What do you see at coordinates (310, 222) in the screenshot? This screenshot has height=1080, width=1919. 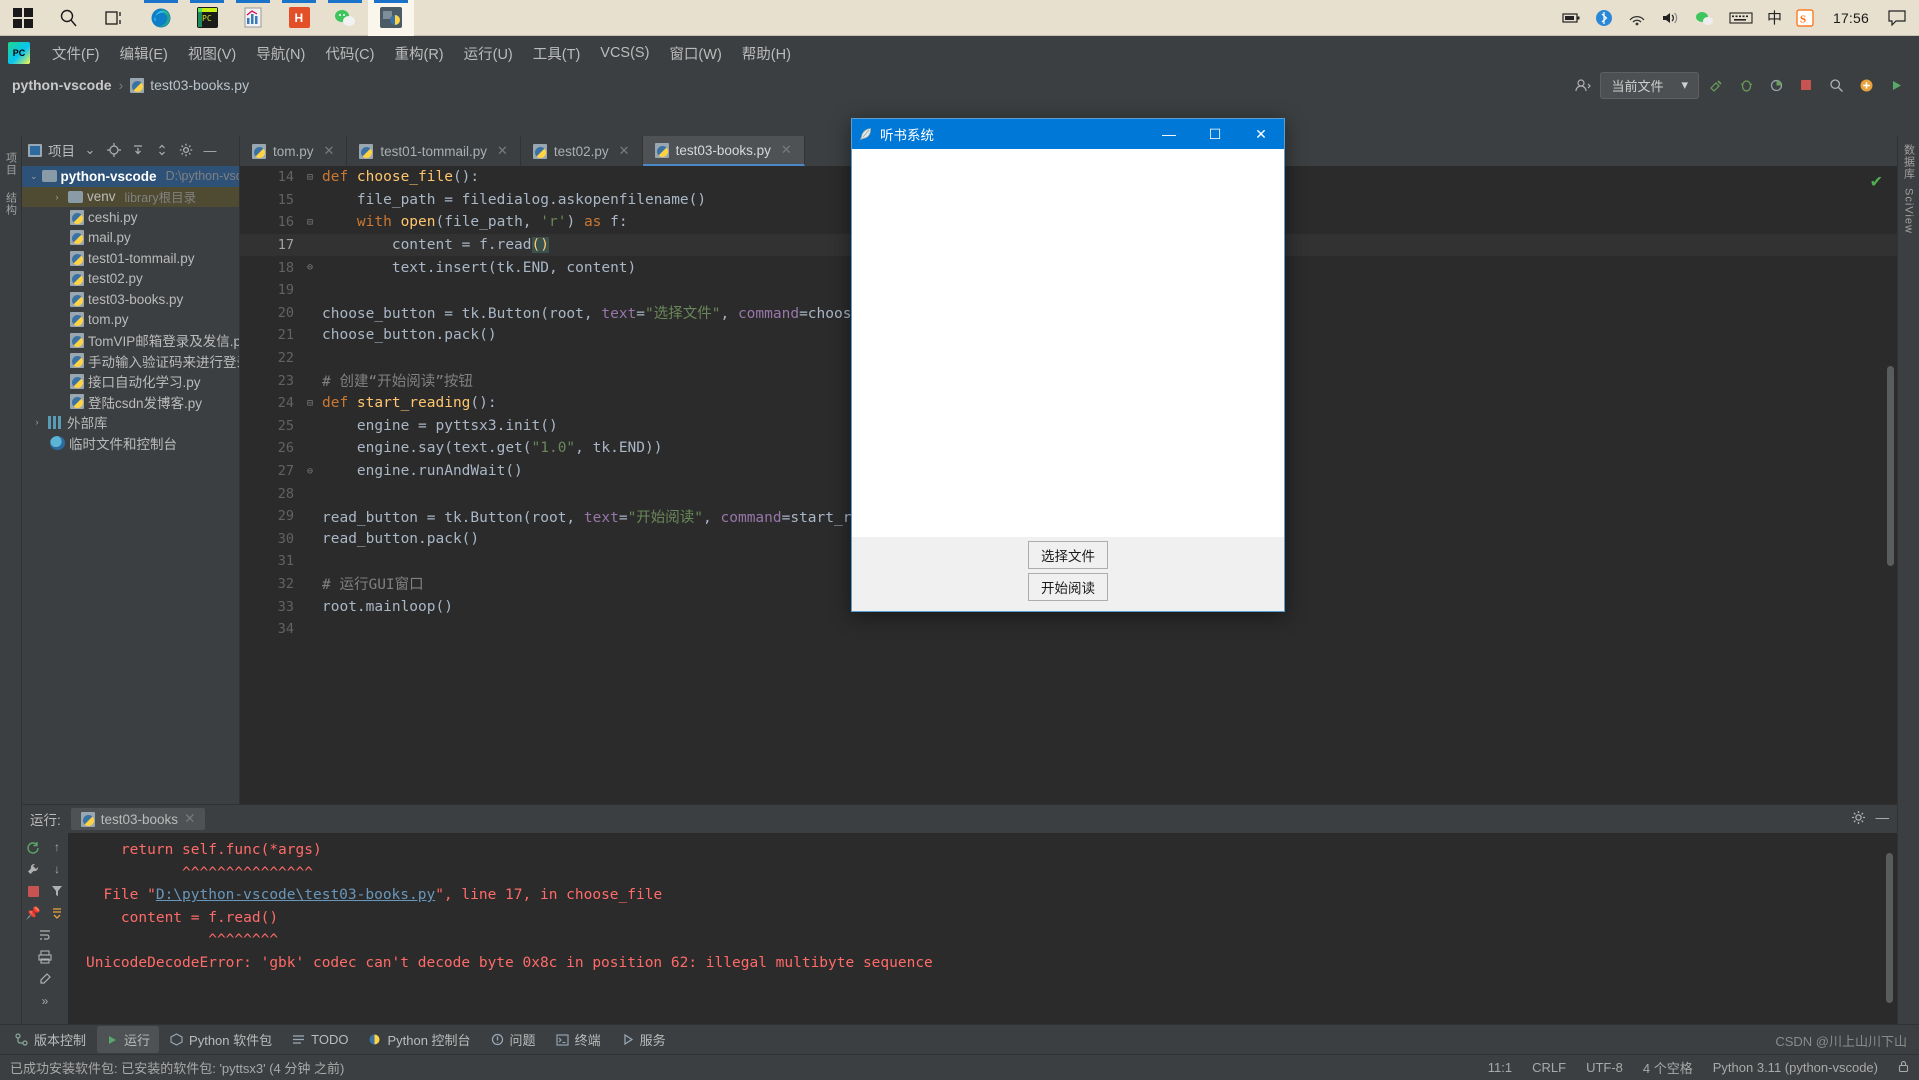 I see `fold-marker-icon: ⊟` at bounding box center [310, 222].